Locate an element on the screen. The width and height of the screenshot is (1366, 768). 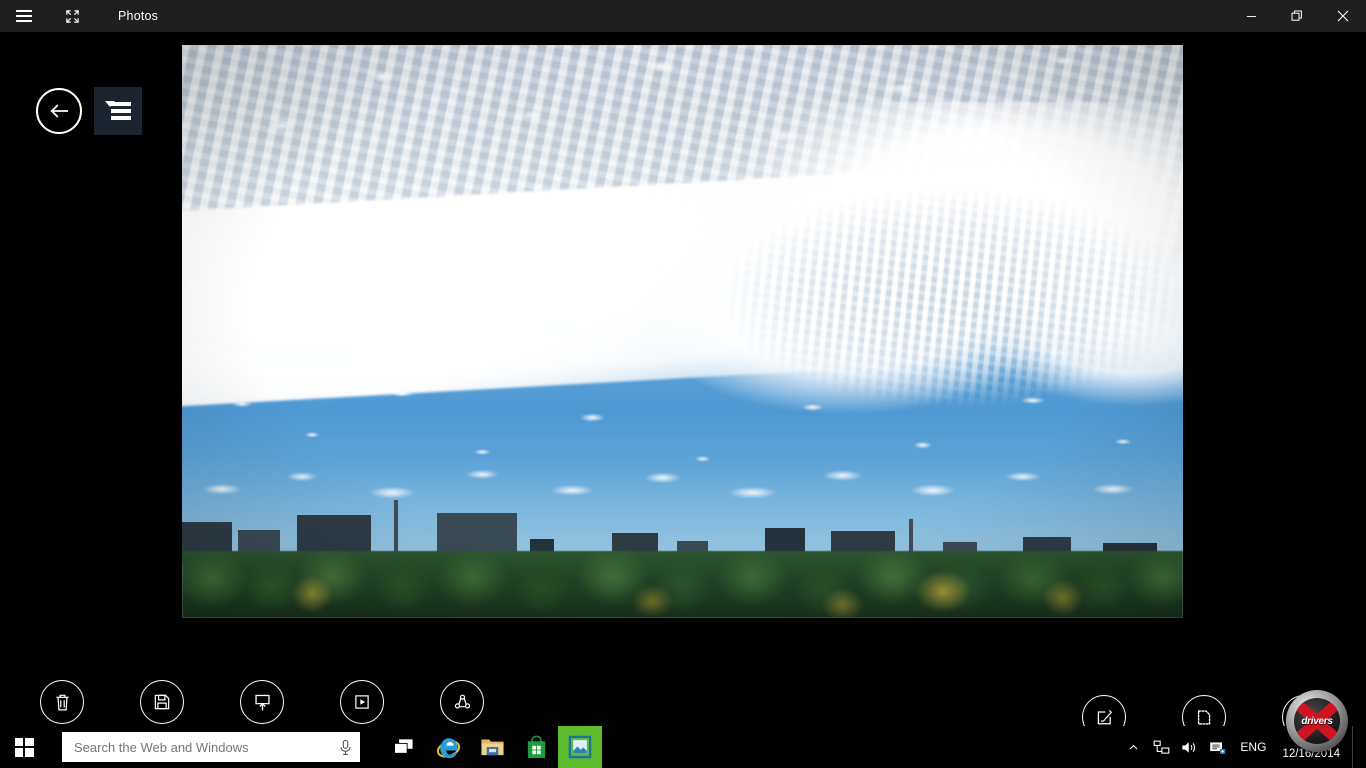
file-explorer-icon is located at coordinates (492, 747).